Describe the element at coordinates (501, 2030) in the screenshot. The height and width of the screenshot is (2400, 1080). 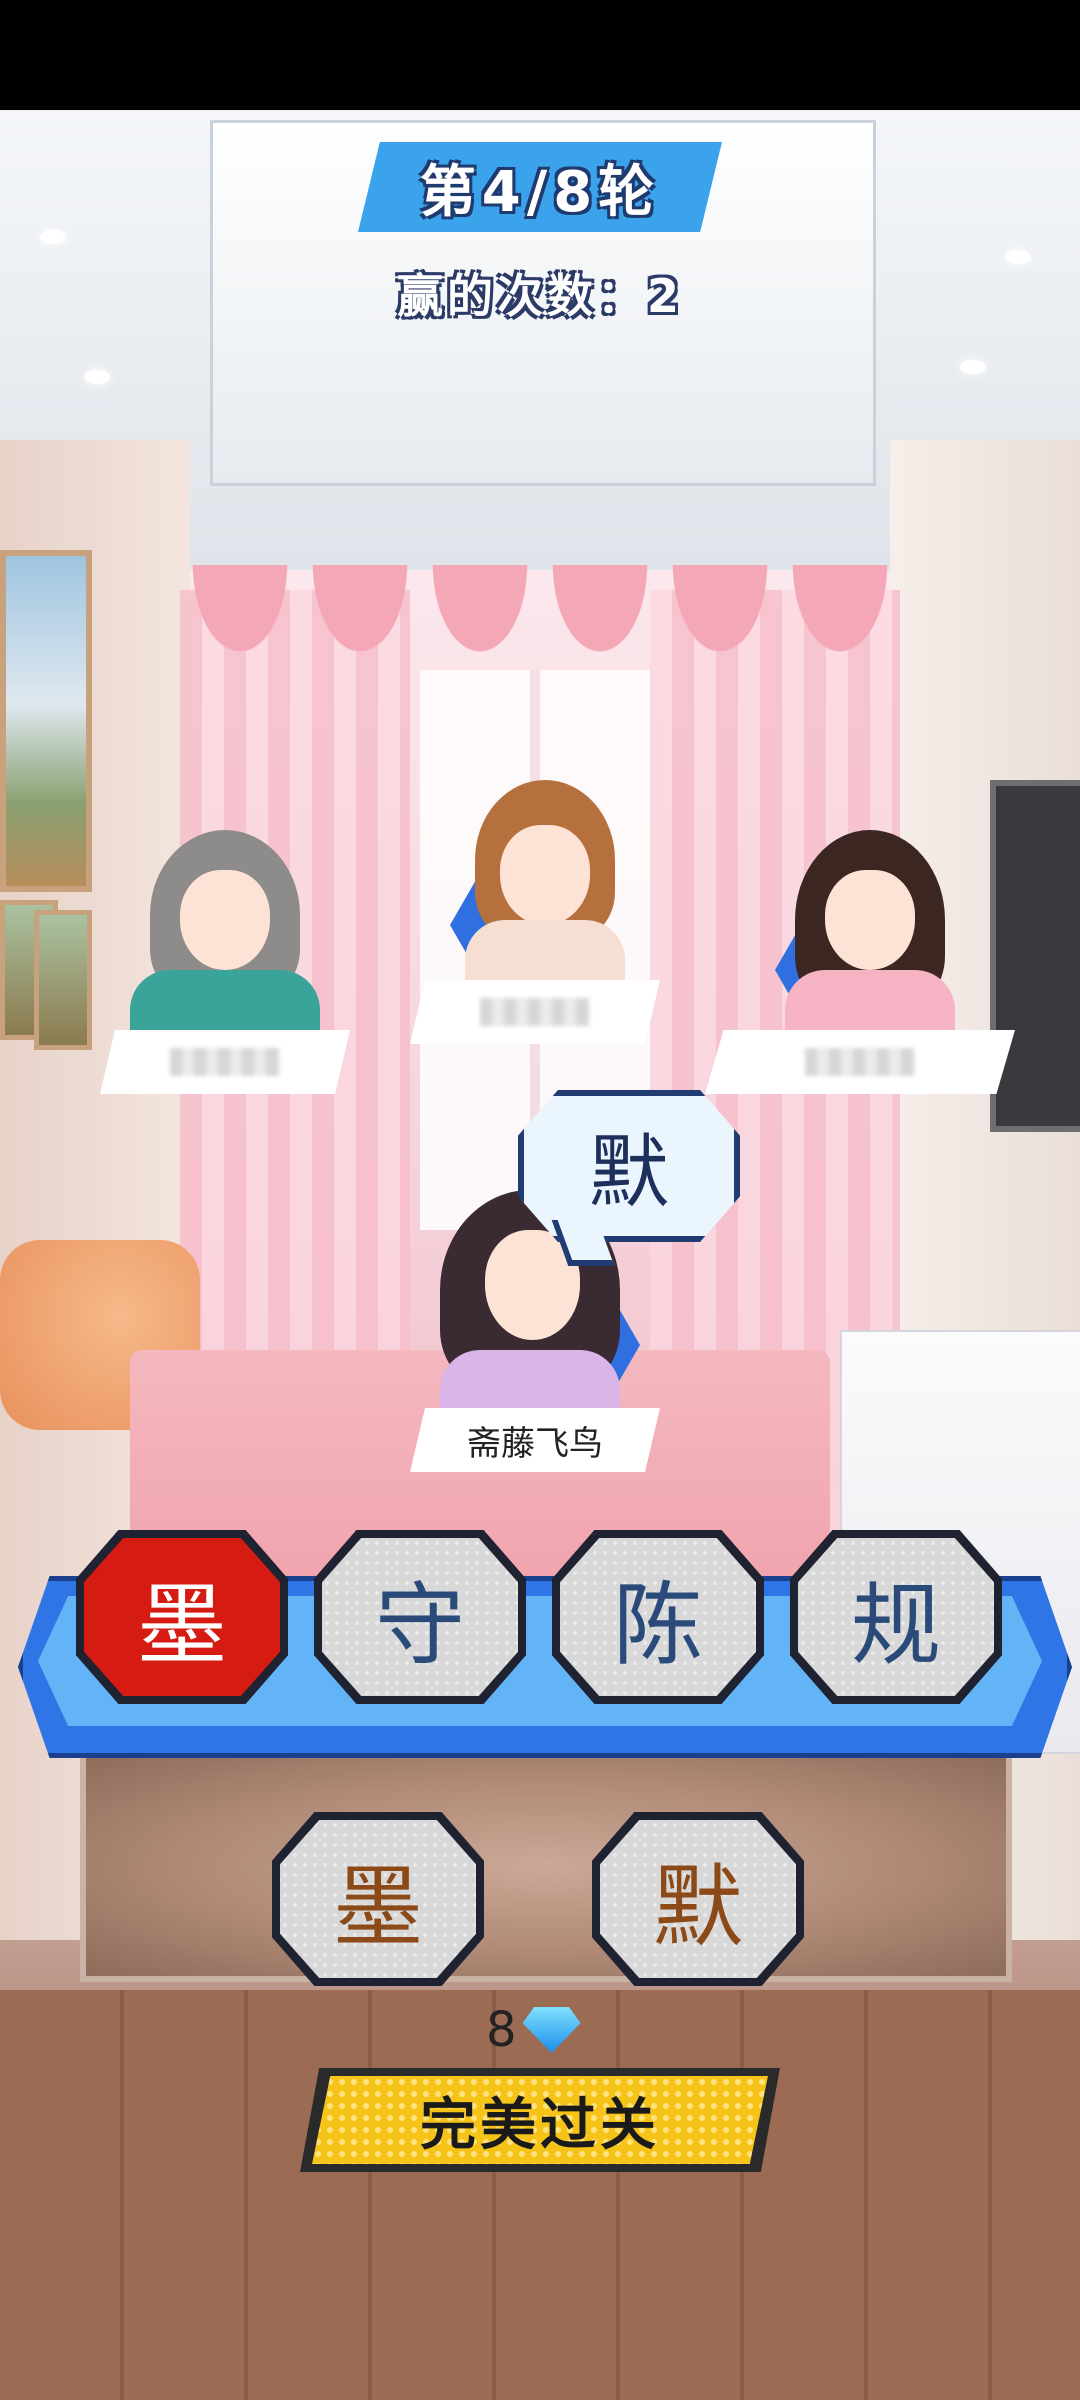
I see `gem-count: 8` at that location.